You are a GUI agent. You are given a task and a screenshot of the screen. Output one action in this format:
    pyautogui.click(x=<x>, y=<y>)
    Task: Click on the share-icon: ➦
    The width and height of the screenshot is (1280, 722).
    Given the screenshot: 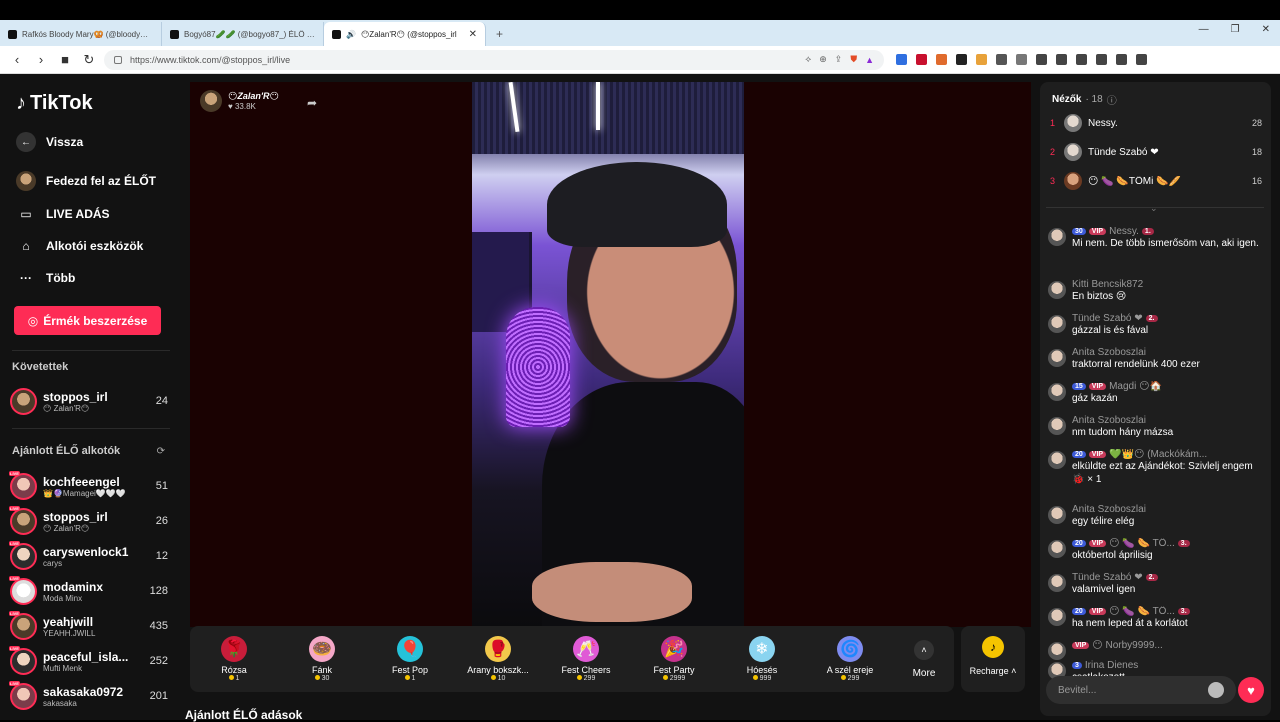 What is the action you would take?
    pyautogui.click(x=312, y=103)
    